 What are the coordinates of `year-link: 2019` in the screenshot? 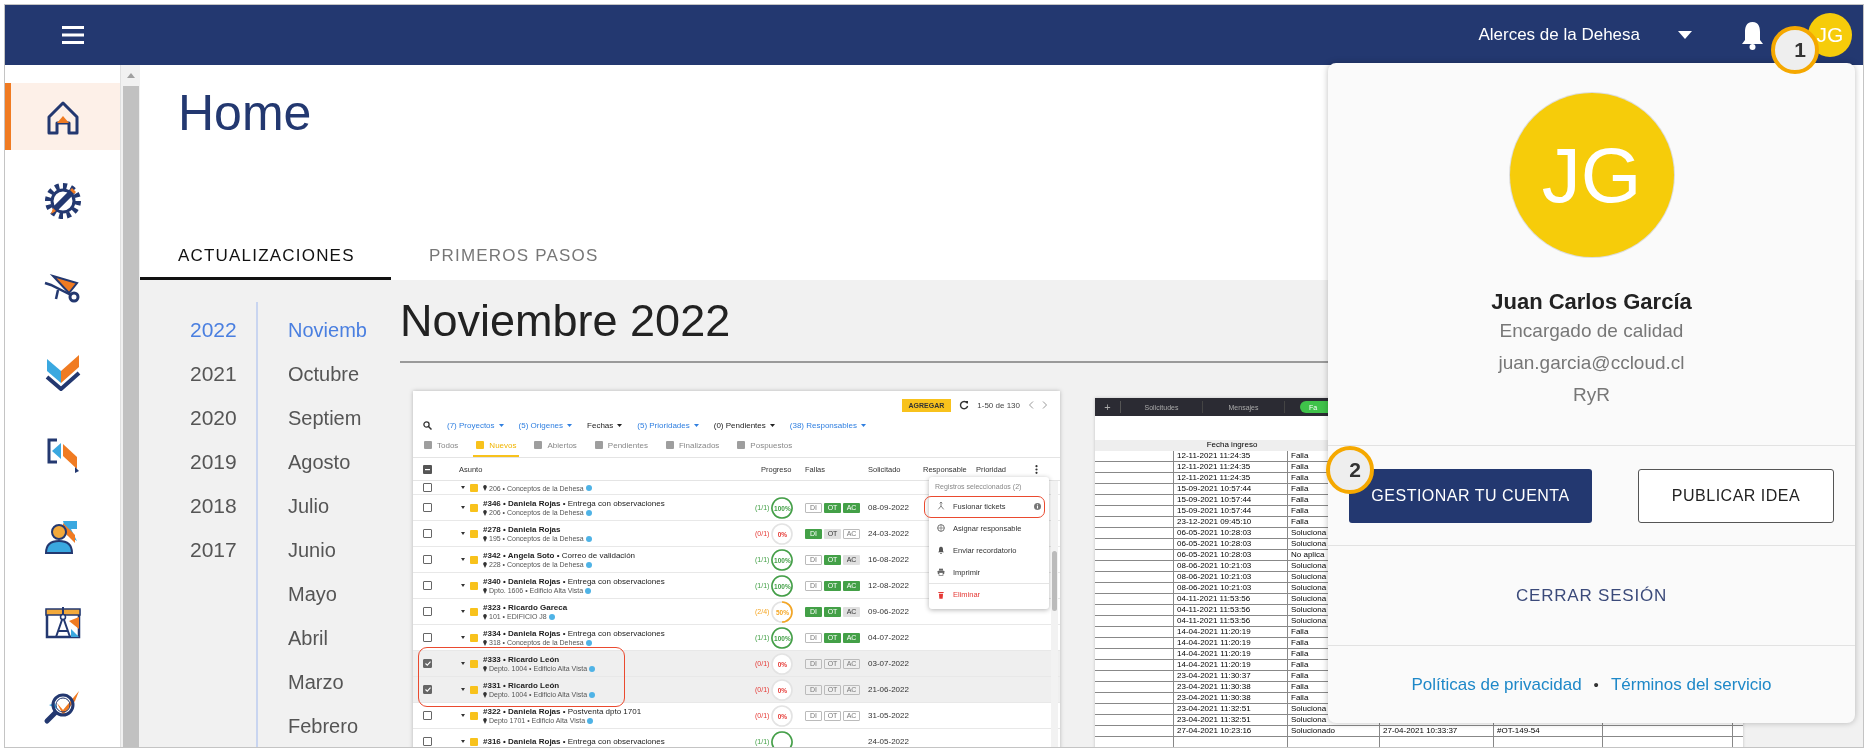 It's located at (213, 462).